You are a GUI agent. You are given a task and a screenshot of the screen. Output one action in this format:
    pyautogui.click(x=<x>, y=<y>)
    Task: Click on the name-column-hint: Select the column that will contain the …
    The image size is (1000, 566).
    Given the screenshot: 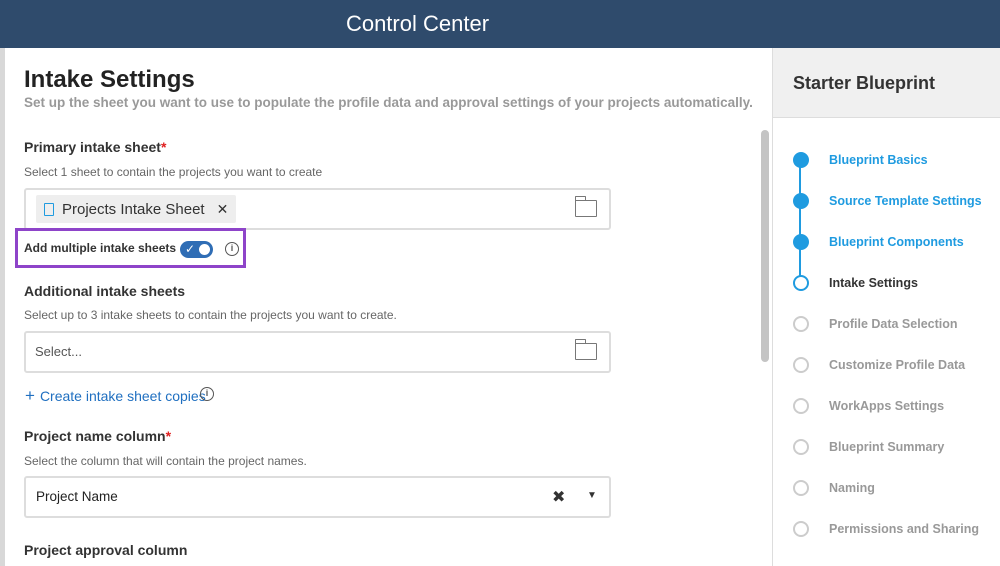 What is the action you would take?
    pyautogui.click(x=165, y=461)
    